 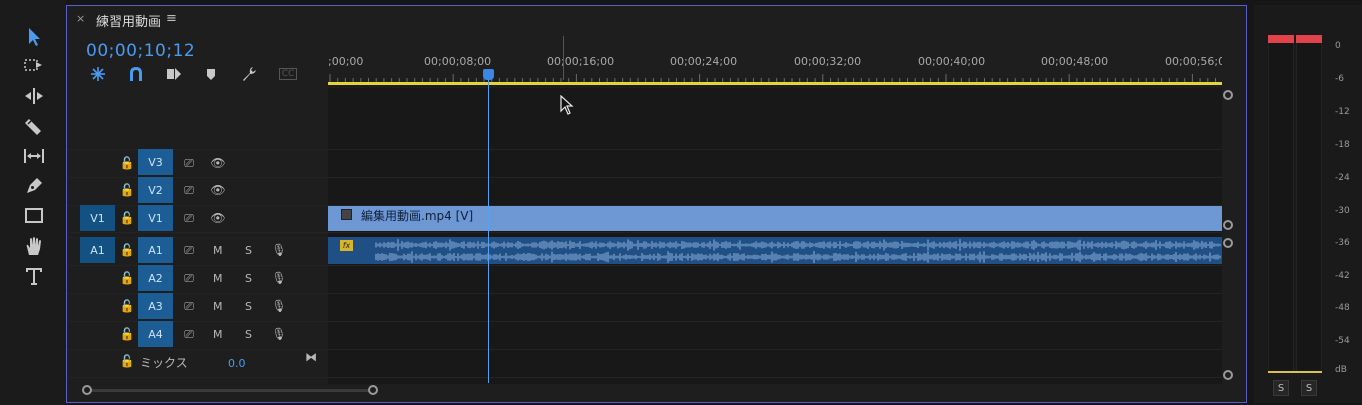 I want to click on add-marker-icon, so click(x=211, y=74).